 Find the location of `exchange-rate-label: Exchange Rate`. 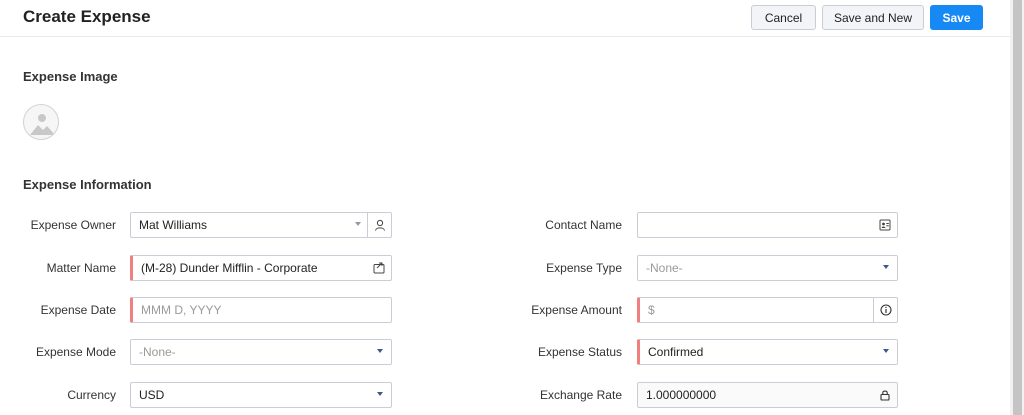

exchange-rate-label: Exchange Rate is located at coordinates (580, 395).